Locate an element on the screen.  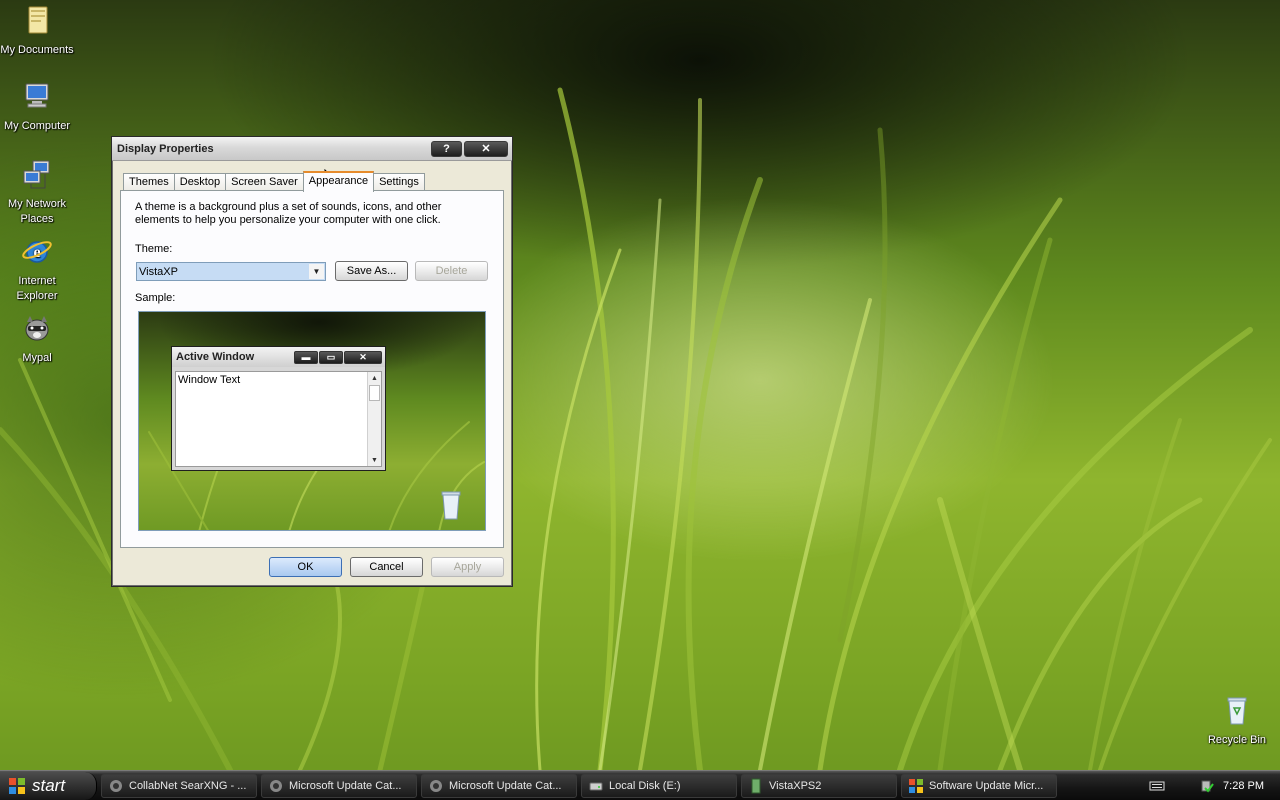
keyboard-icon is located at coordinates (1157, 786).